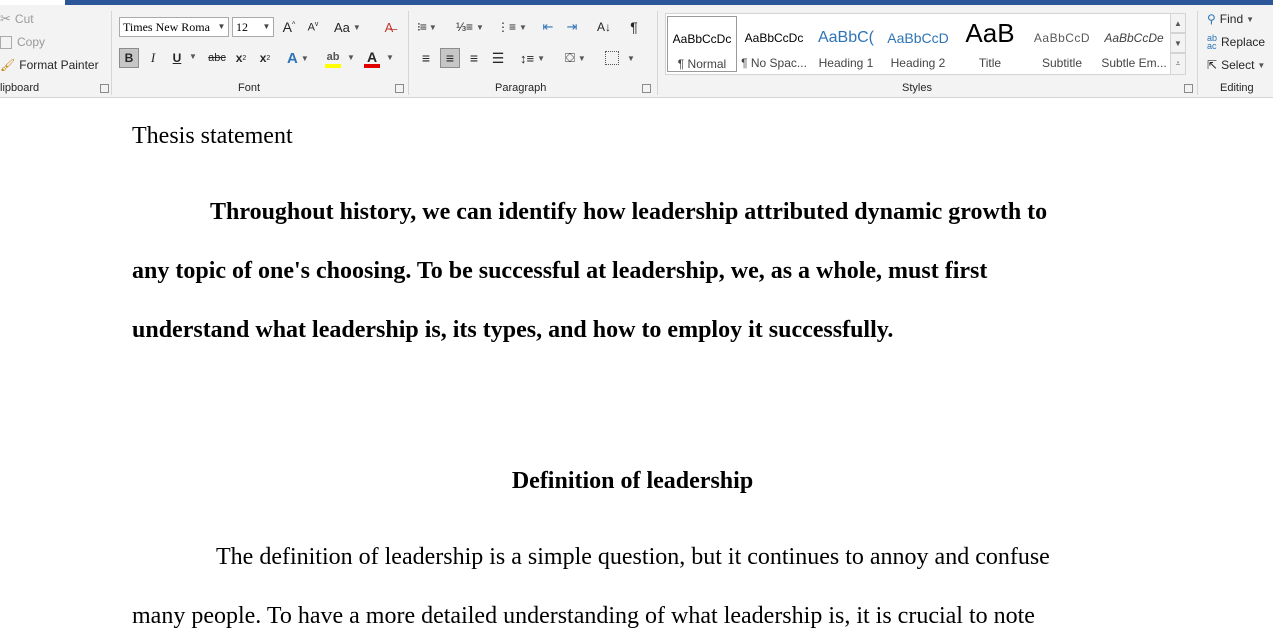 The width and height of the screenshot is (1273, 632). Describe the element at coordinates (1212, 42) in the screenshot. I see `replace-icon: ab ac` at that location.